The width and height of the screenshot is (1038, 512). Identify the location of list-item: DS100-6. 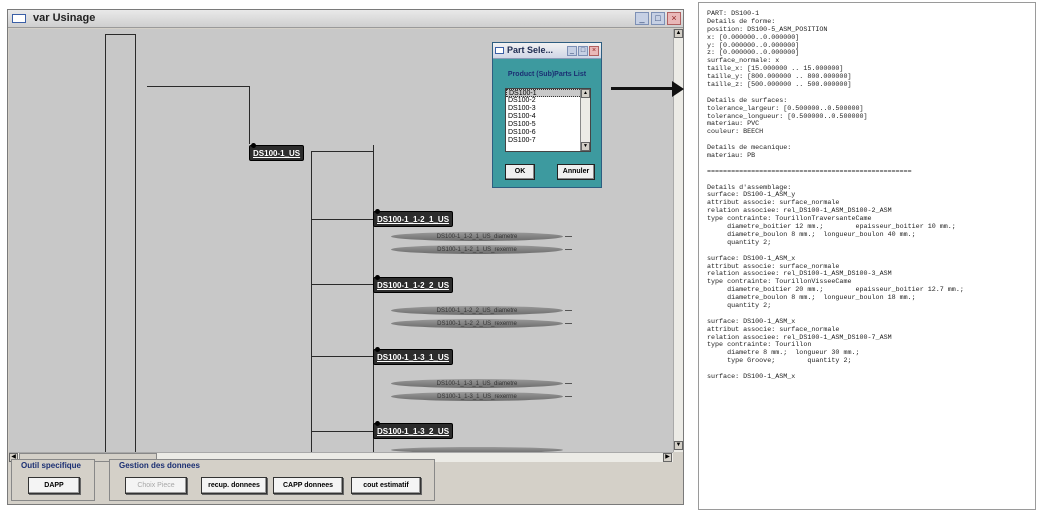
(548, 133).